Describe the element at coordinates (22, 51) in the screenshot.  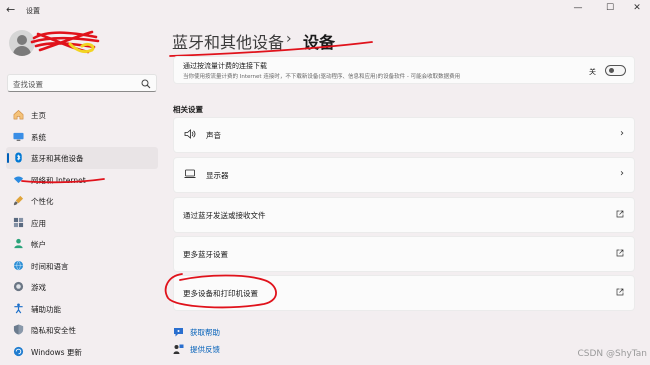
I see `avatar-body-shape` at that location.